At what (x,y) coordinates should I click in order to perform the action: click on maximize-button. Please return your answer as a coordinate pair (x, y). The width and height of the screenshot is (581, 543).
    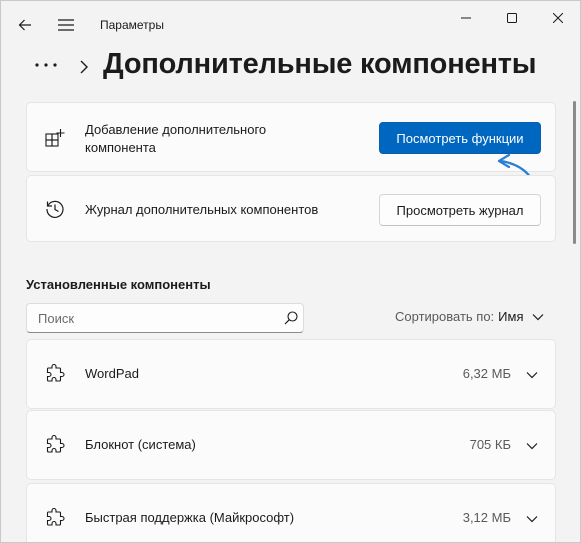
    Looking at the image, I should click on (512, 18).